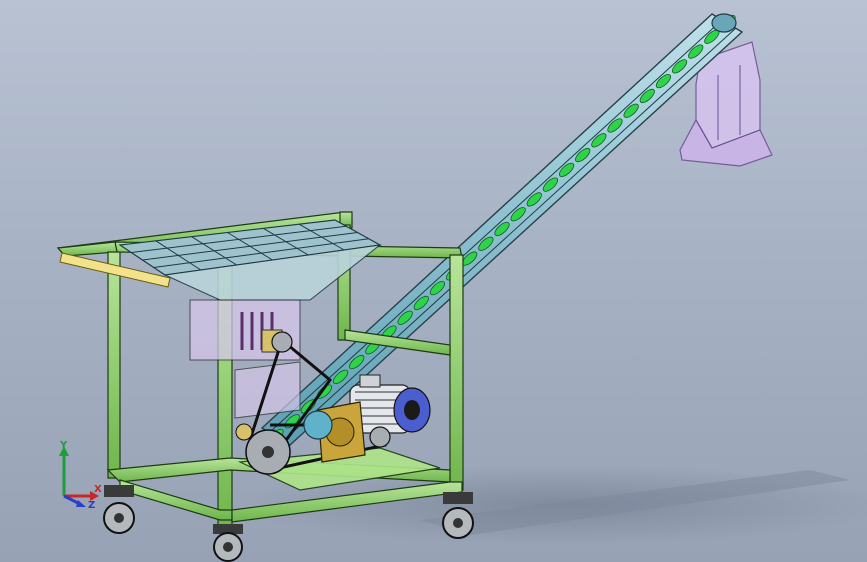 The height and width of the screenshot is (562, 867). What do you see at coordinates (245, 359) in the screenshot?
I see `crusher-unit` at bounding box center [245, 359].